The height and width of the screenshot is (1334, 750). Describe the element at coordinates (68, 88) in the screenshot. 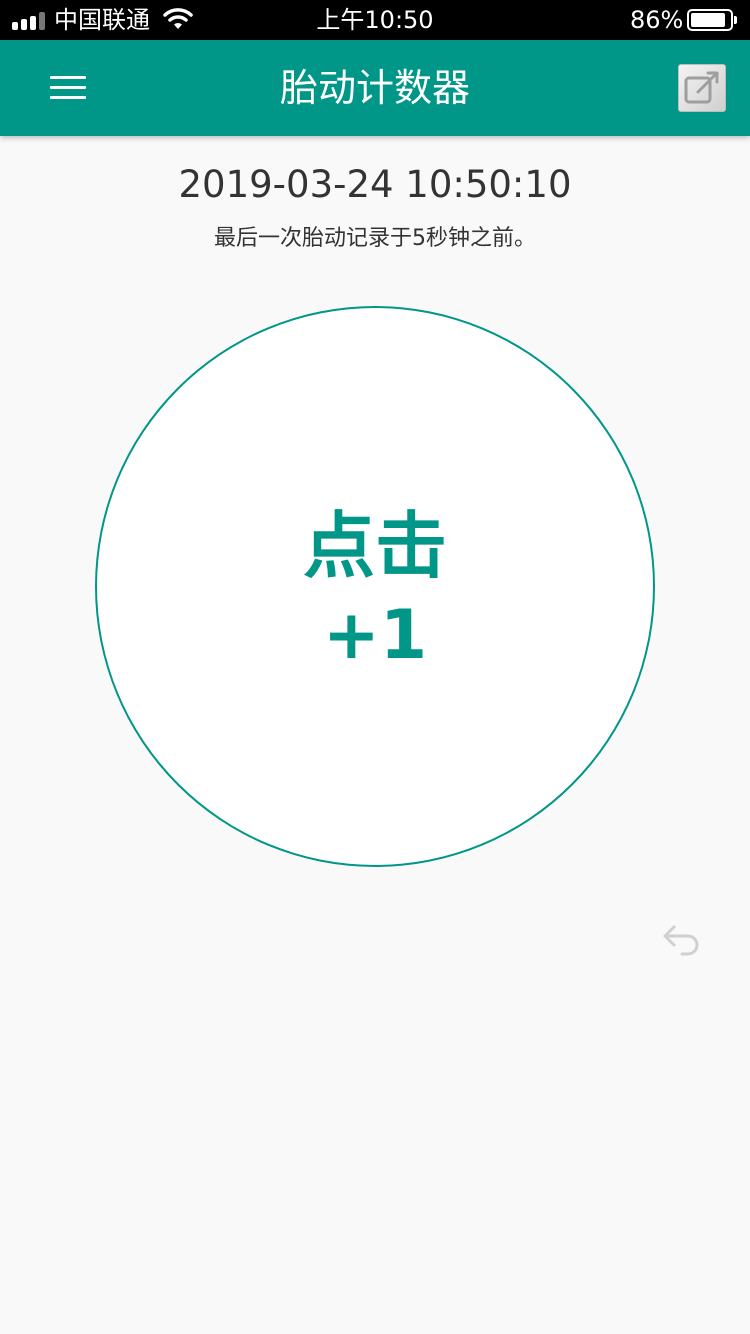

I see `menu-button` at that location.